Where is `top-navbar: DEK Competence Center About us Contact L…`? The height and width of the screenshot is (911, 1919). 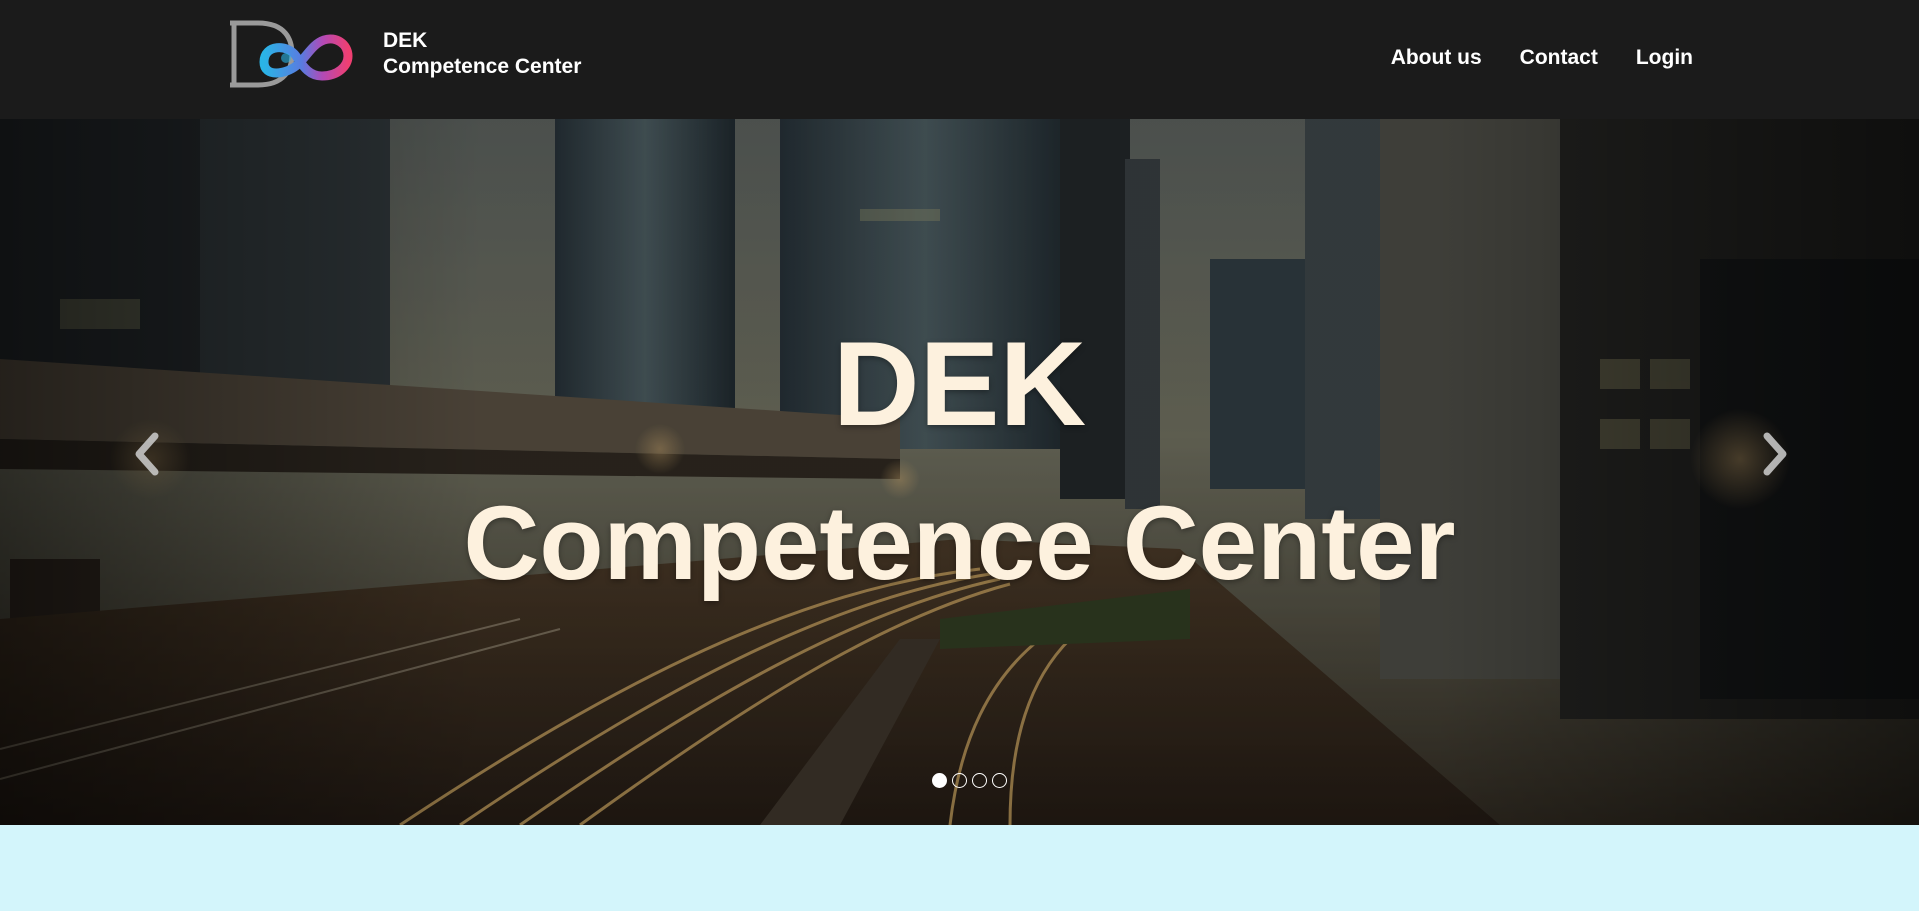 top-navbar: DEK Competence Center About us Contact L… is located at coordinates (959, 59).